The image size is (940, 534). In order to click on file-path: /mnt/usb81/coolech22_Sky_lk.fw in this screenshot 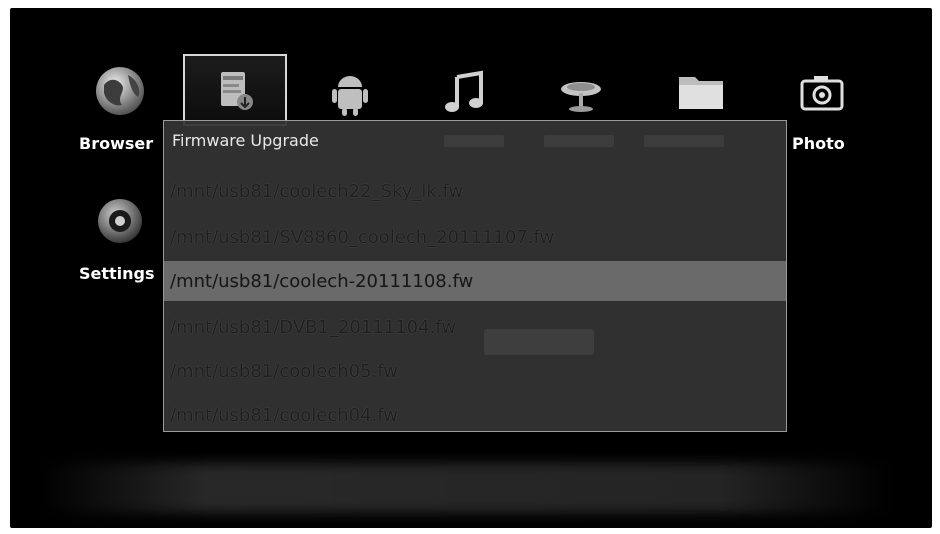, I will do `click(317, 191)`.